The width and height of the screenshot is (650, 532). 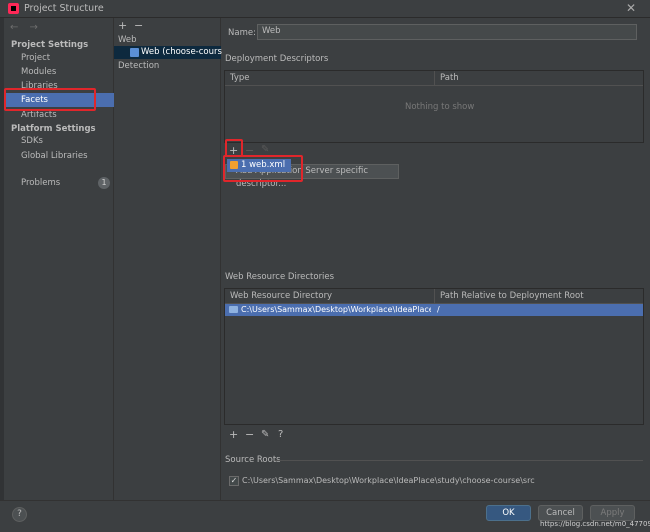 I want to click on ok-button: OK, so click(x=508, y=513).